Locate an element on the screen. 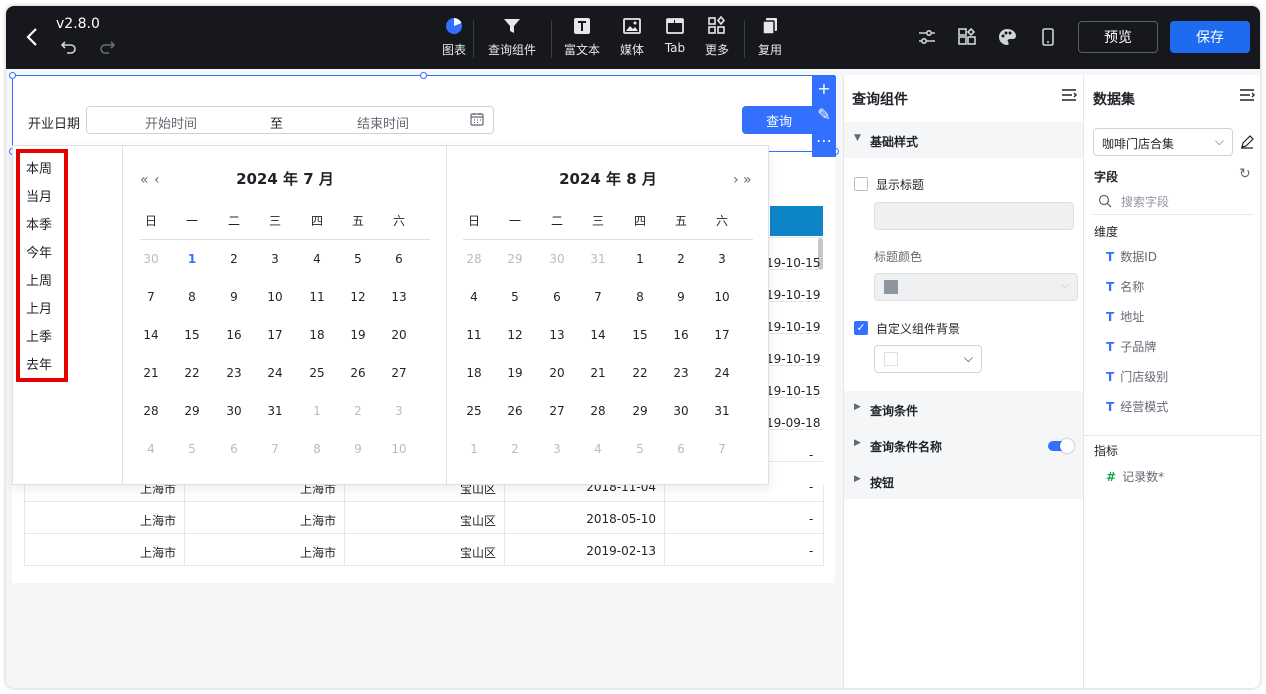 This screenshot has width=1266, height=694. redo-icon is located at coordinates (107, 49).